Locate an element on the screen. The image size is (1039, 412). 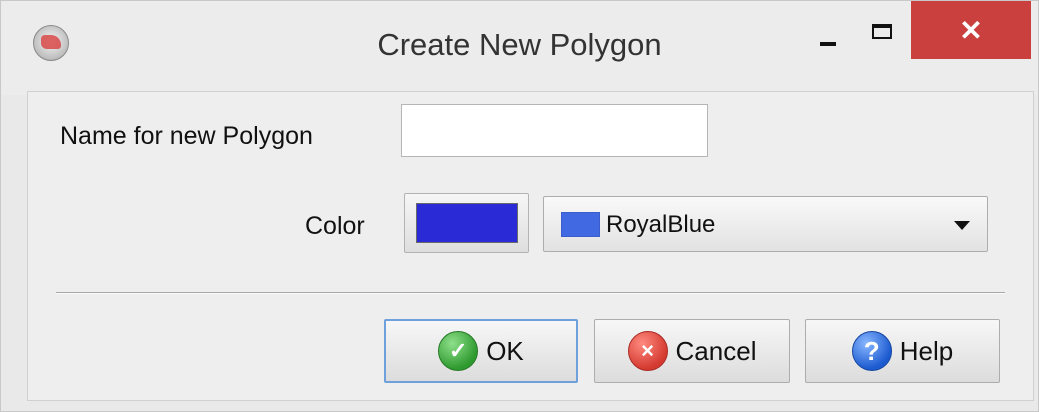
check-icon: ✓ is located at coordinates (458, 351).